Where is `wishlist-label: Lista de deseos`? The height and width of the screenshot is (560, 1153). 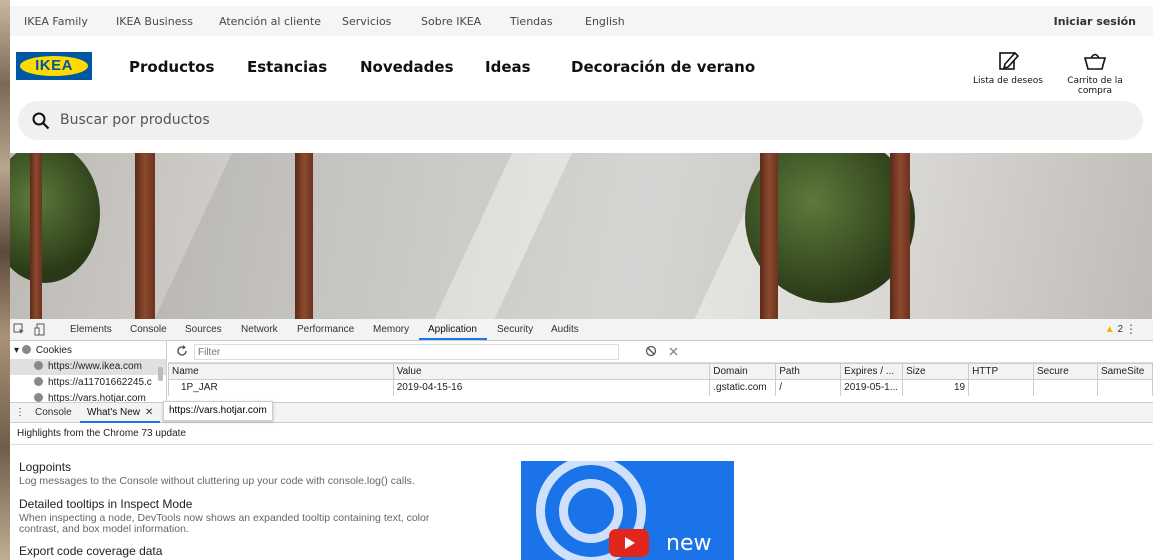
wishlist-label: Lista de deseos is located at coordinates (1008, 81).